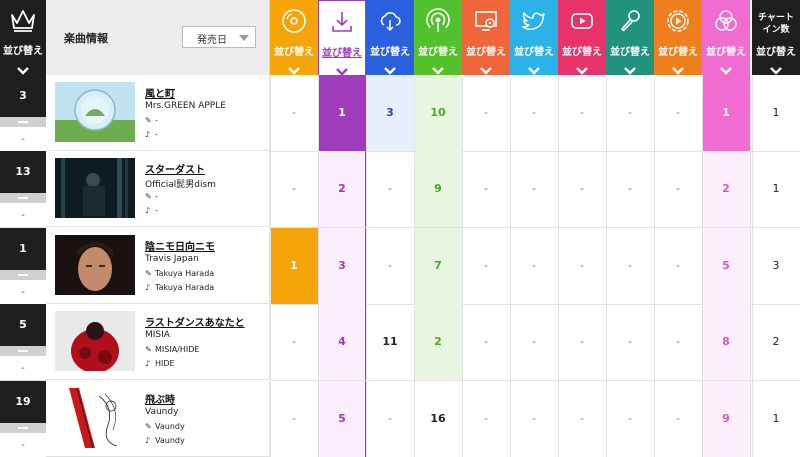 Image resolution: width=800 pixels, height=457 pixels. I want to click on rank-cell-radio: 16, so click(438, 418).